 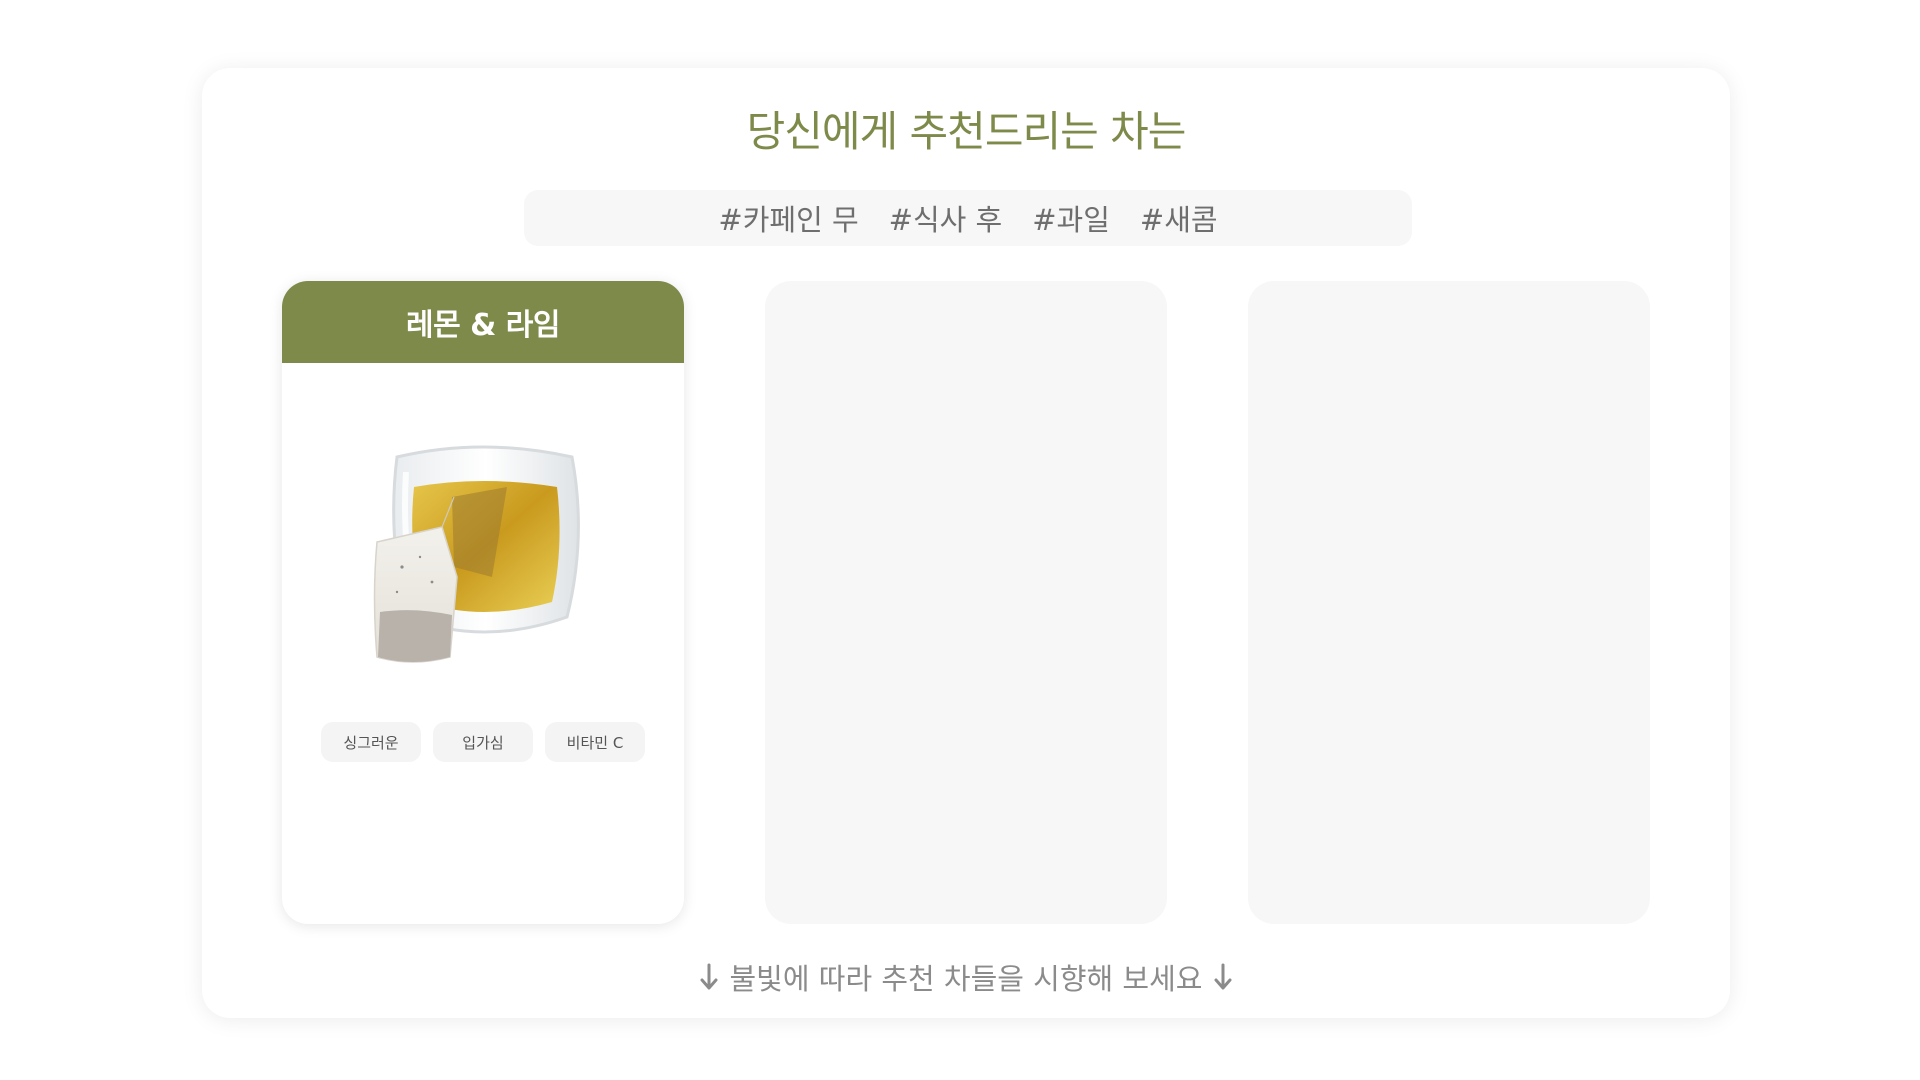 What do you see at coordinates (595, 742) in the screenshot?
I see `feature-chip: 비타민 C` at bounding box center [595, 742].